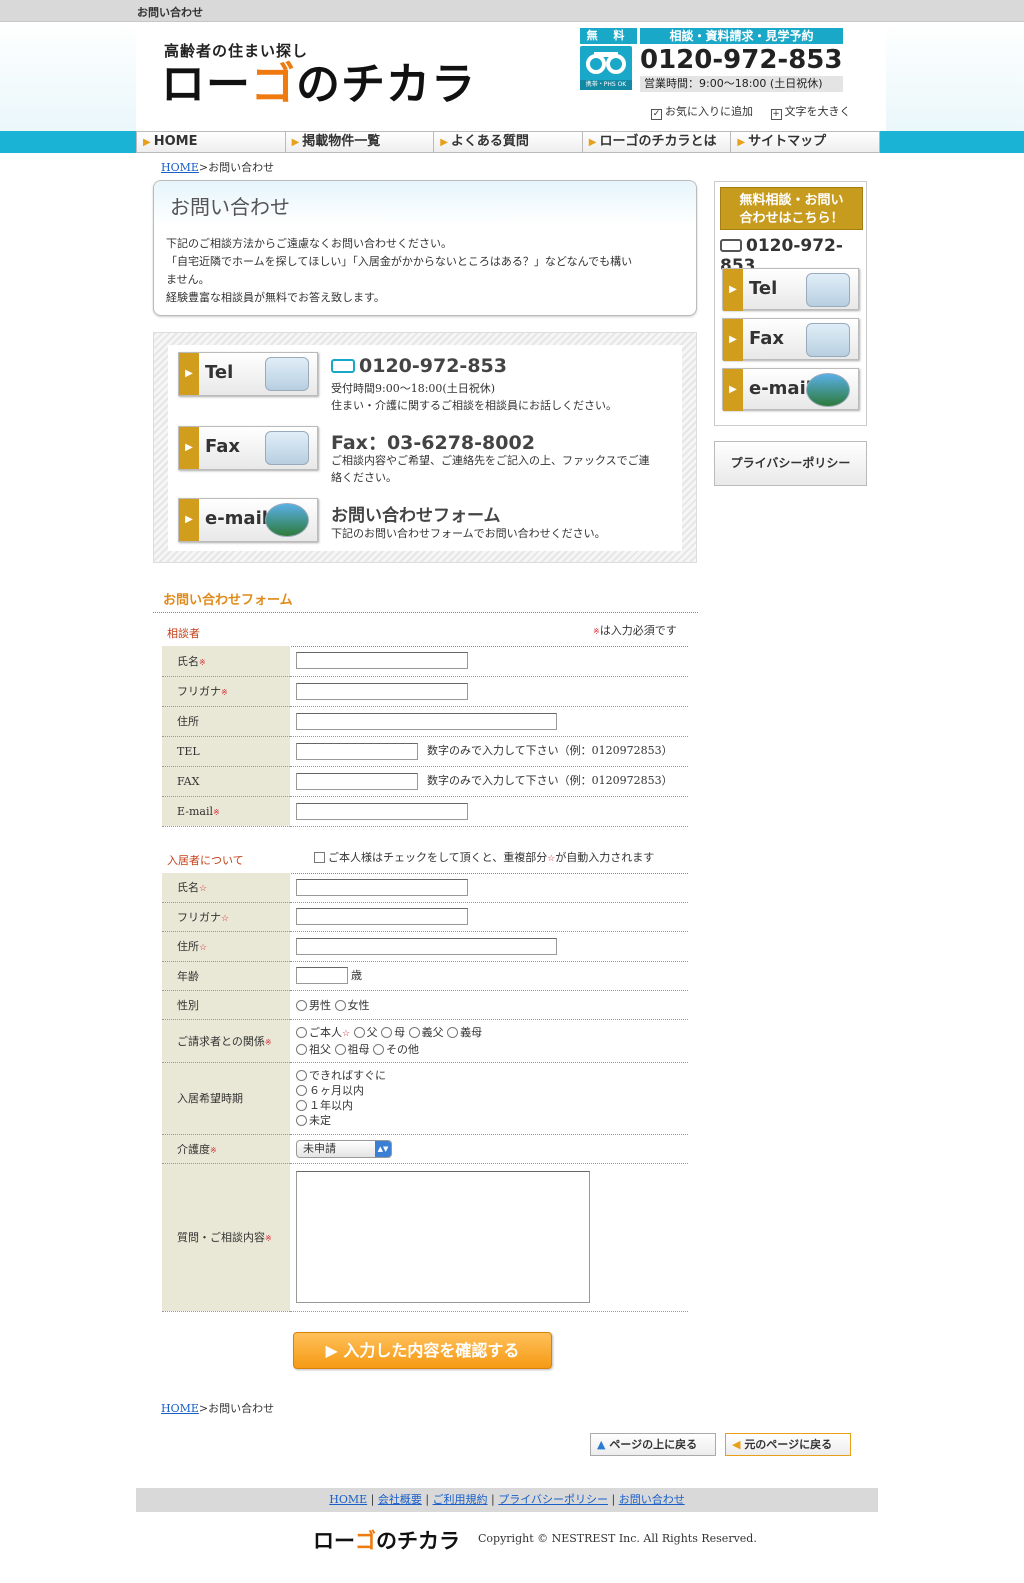 Image resolution: width=1024 pixels, height=1583 pixels. What do you see at coordinates (203, 889) in the screenshot?
I see `star-mark: ☆` at bounding box center [203, 889].